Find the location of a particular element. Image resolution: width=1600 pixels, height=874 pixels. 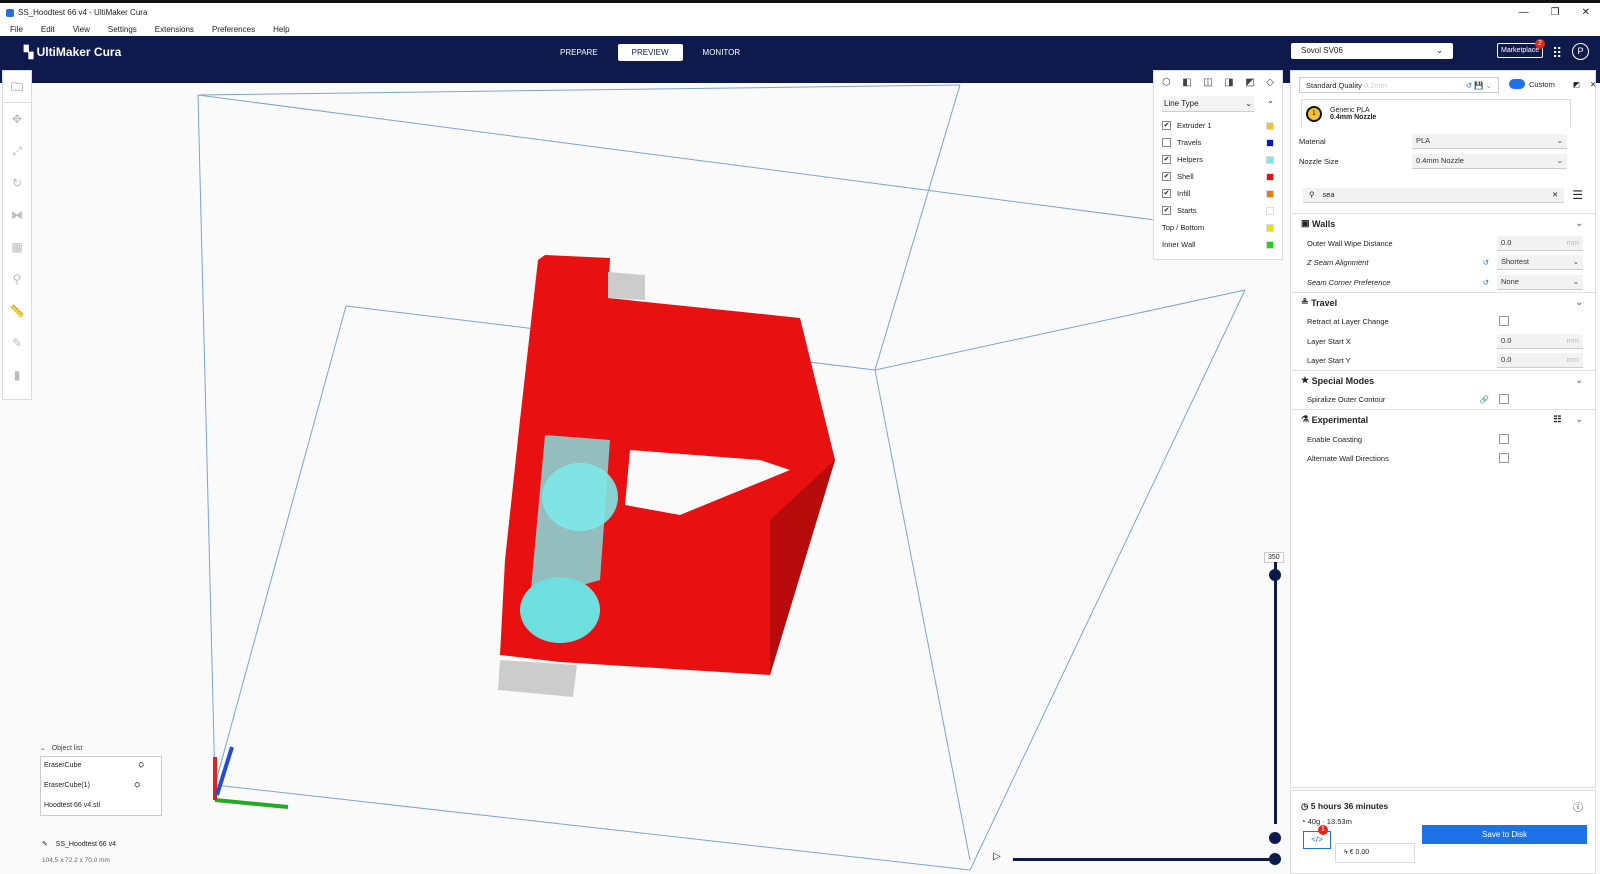

save-to-disk-button: Save to Disk is located at coordinates (1504, 834).